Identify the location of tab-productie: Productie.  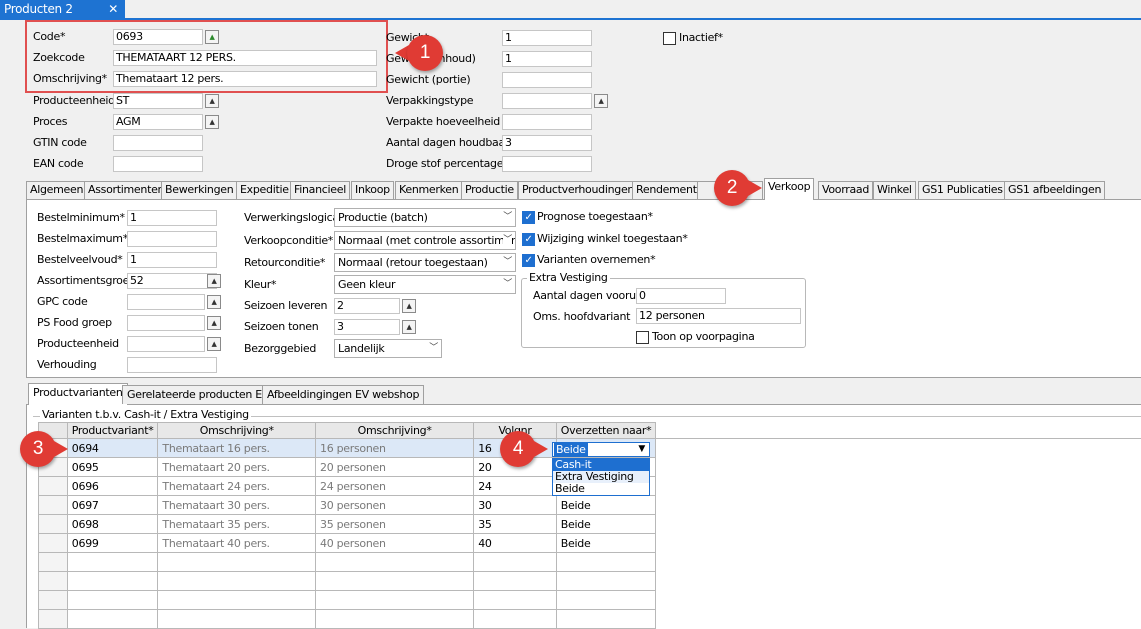
(489, 190).